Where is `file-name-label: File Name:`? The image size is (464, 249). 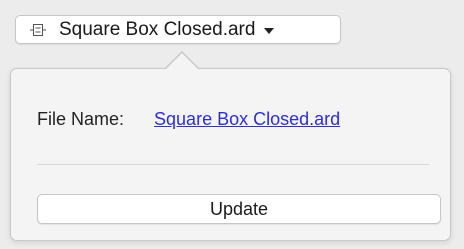 file-name-label: File Name: is located at coordinates (81, 119).